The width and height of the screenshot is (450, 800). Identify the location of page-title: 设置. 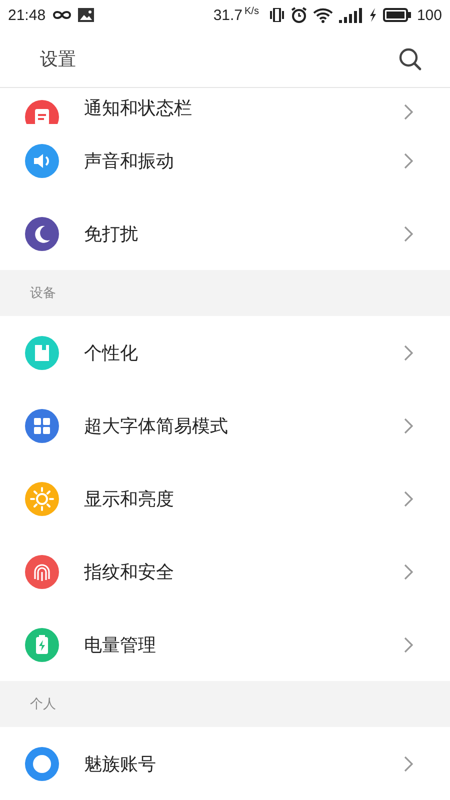
(58, 59).